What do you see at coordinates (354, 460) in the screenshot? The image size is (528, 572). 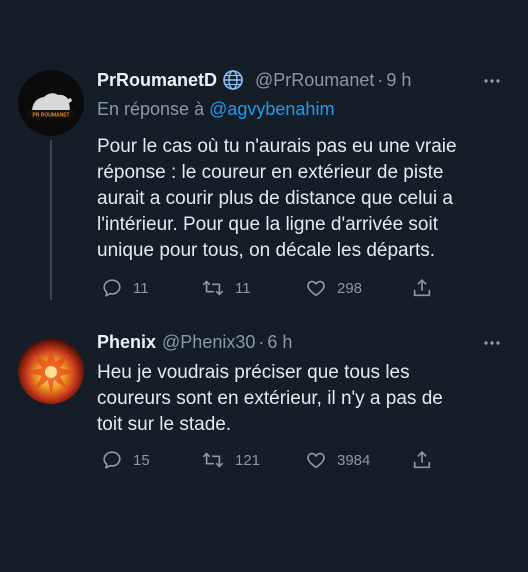 I see `like-count: 3984` at bounding box center [354, 460].